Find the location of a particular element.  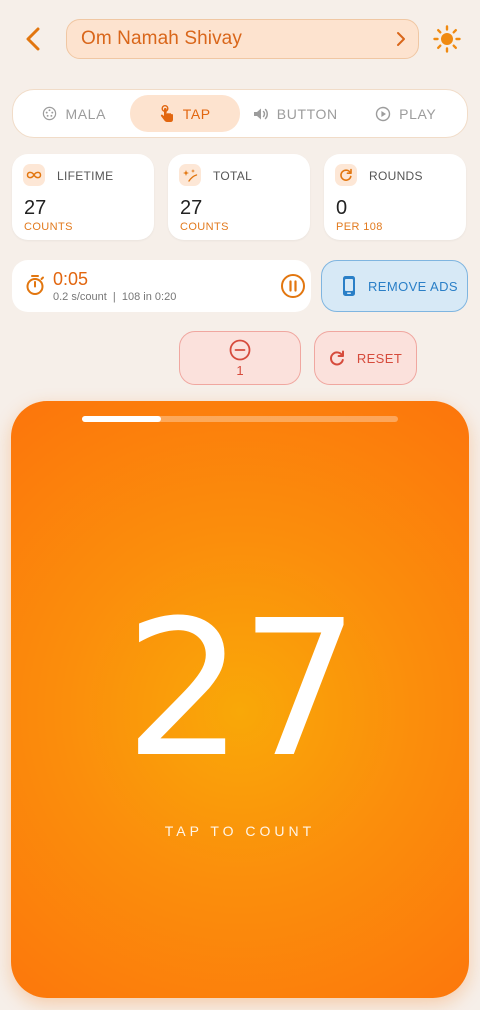

count-display: 27 is located at coordinates (241, 689).